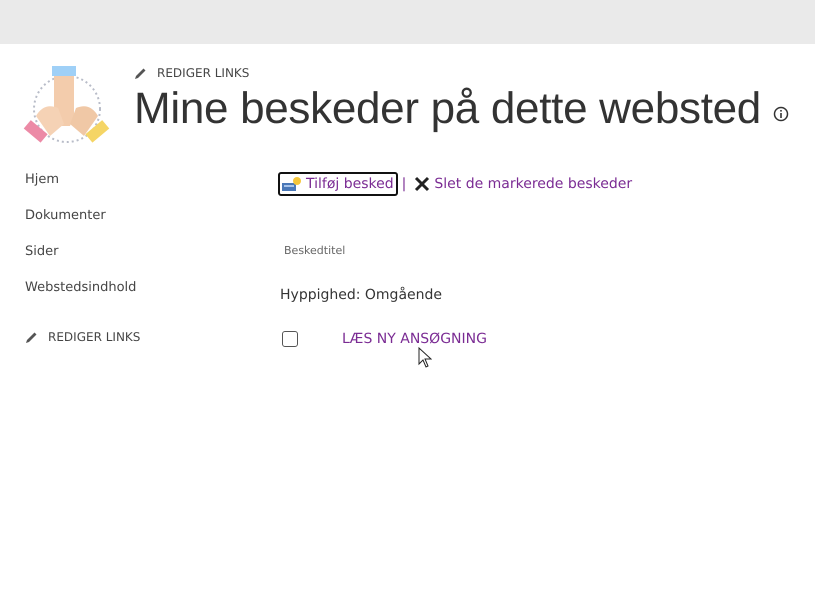 The width and height of the screenshot is (815, 606). I want to click on sidebar-item: Hjem, so click(151, 190).